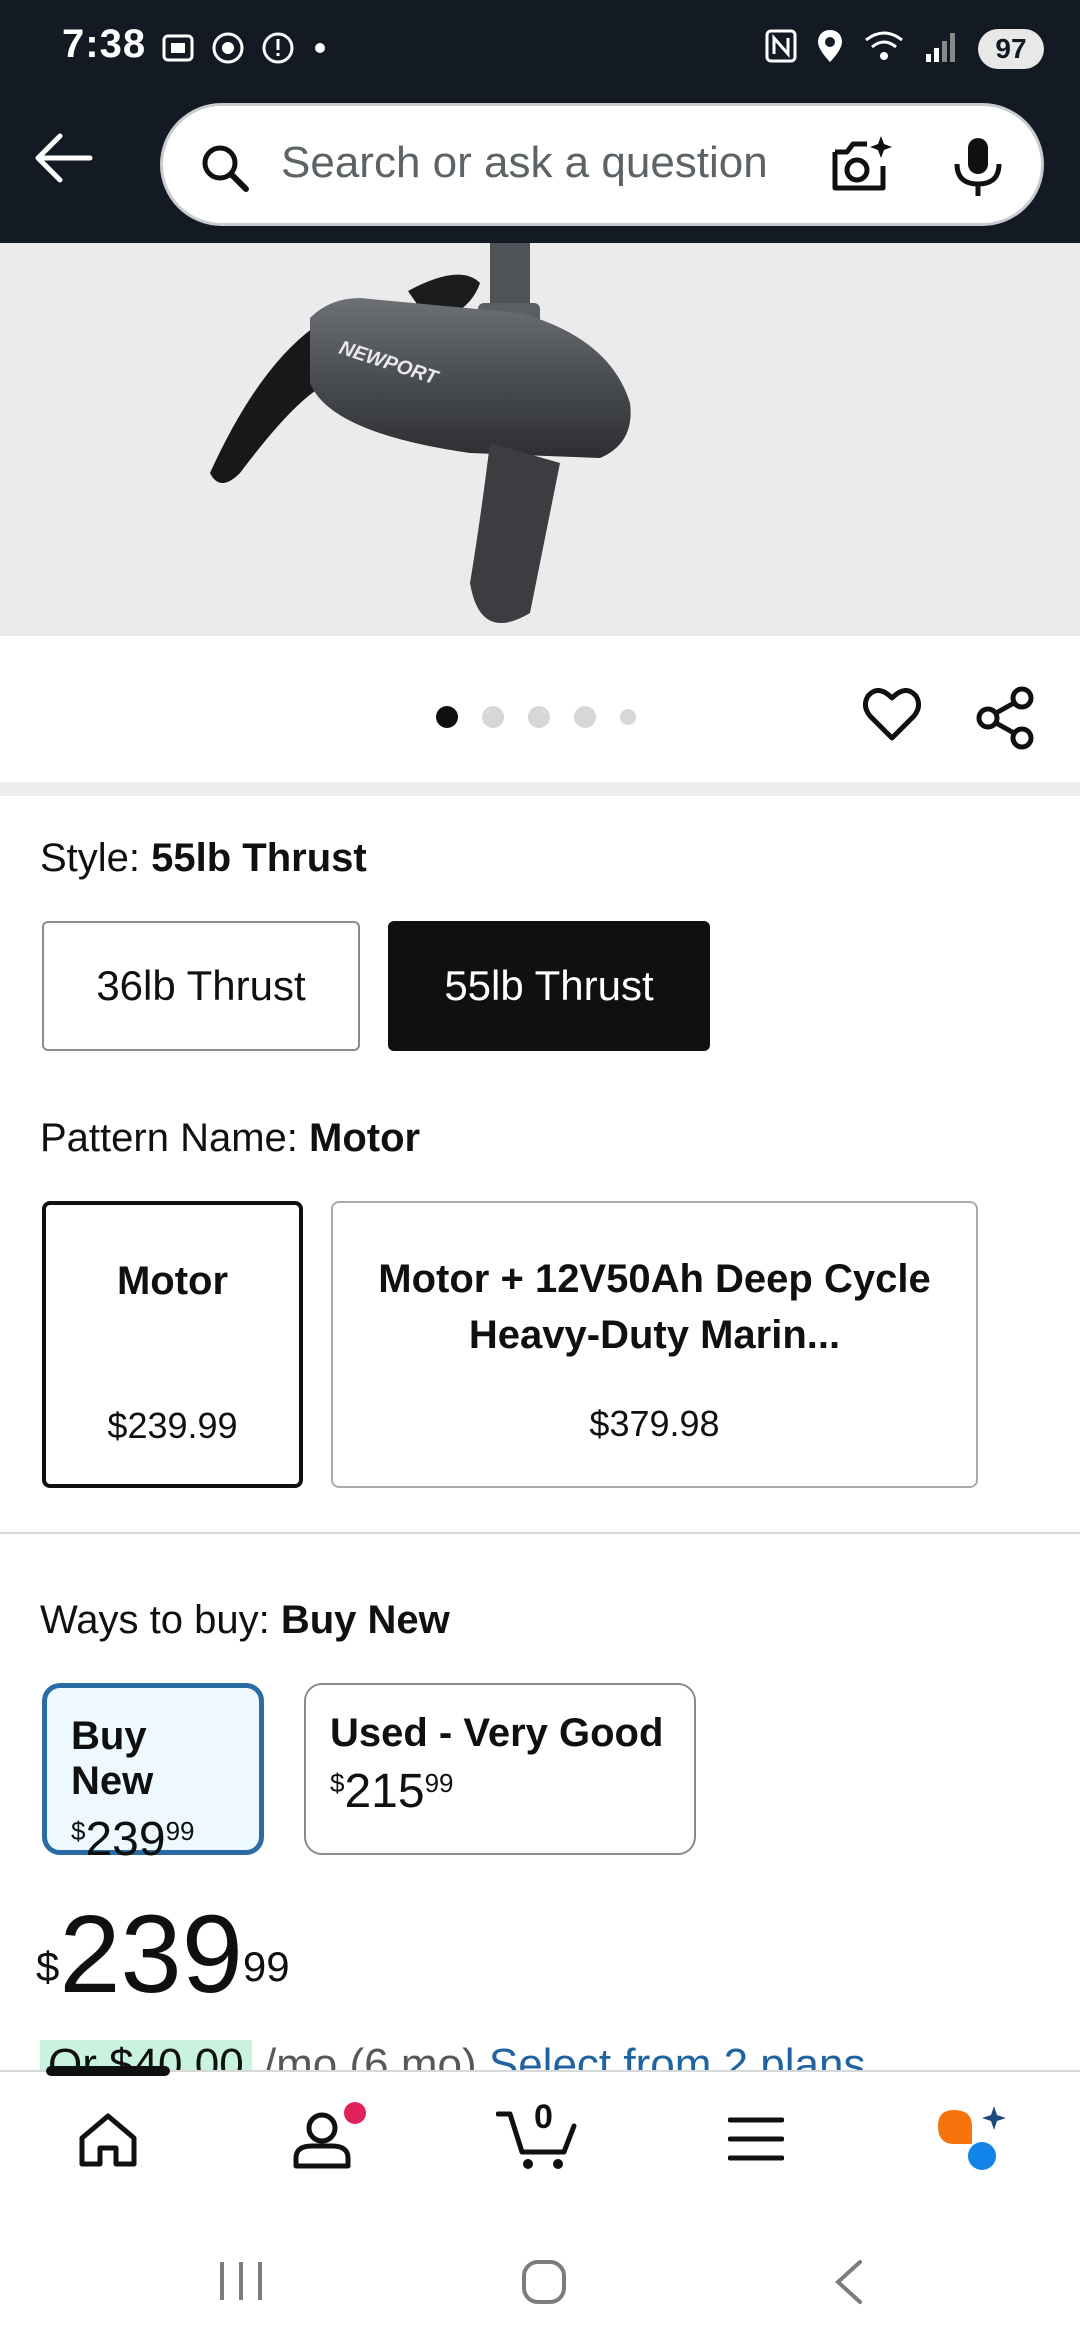 The image size is (1080, 2340). I want to click on screenshot-icon, so click(178, 50).